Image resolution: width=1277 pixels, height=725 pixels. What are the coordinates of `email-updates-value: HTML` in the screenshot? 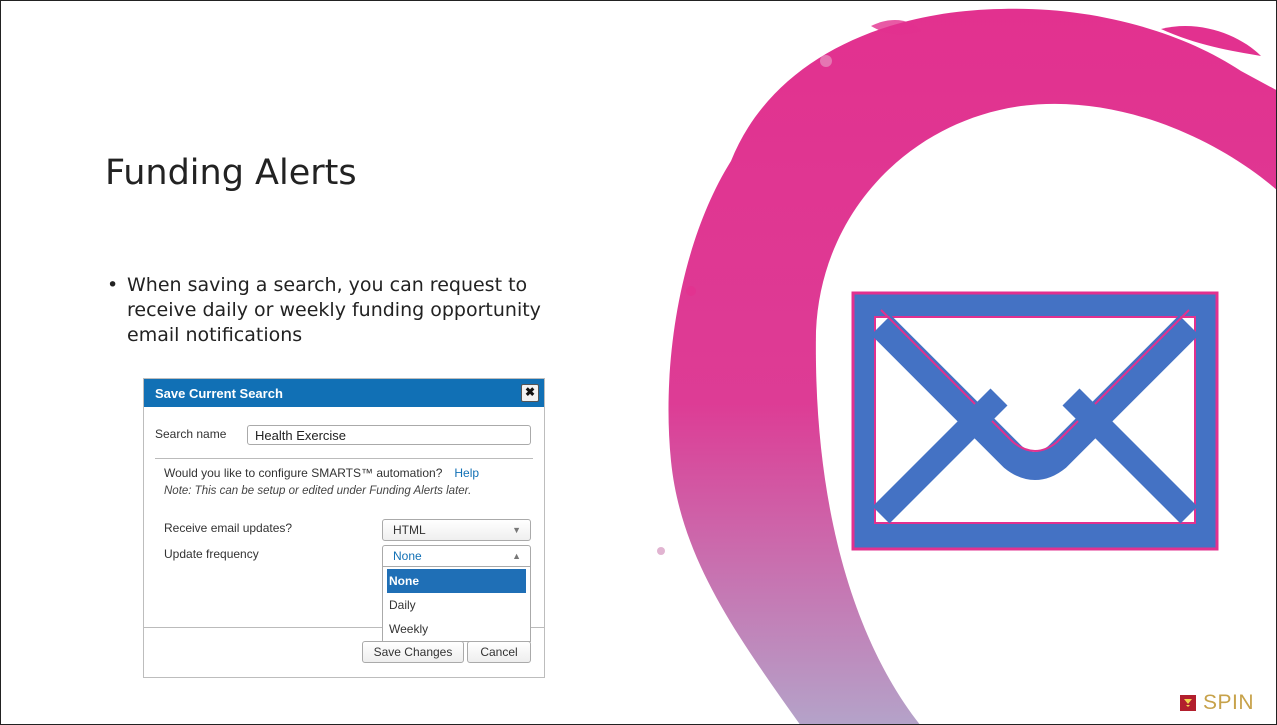 It's located at (409, 530).